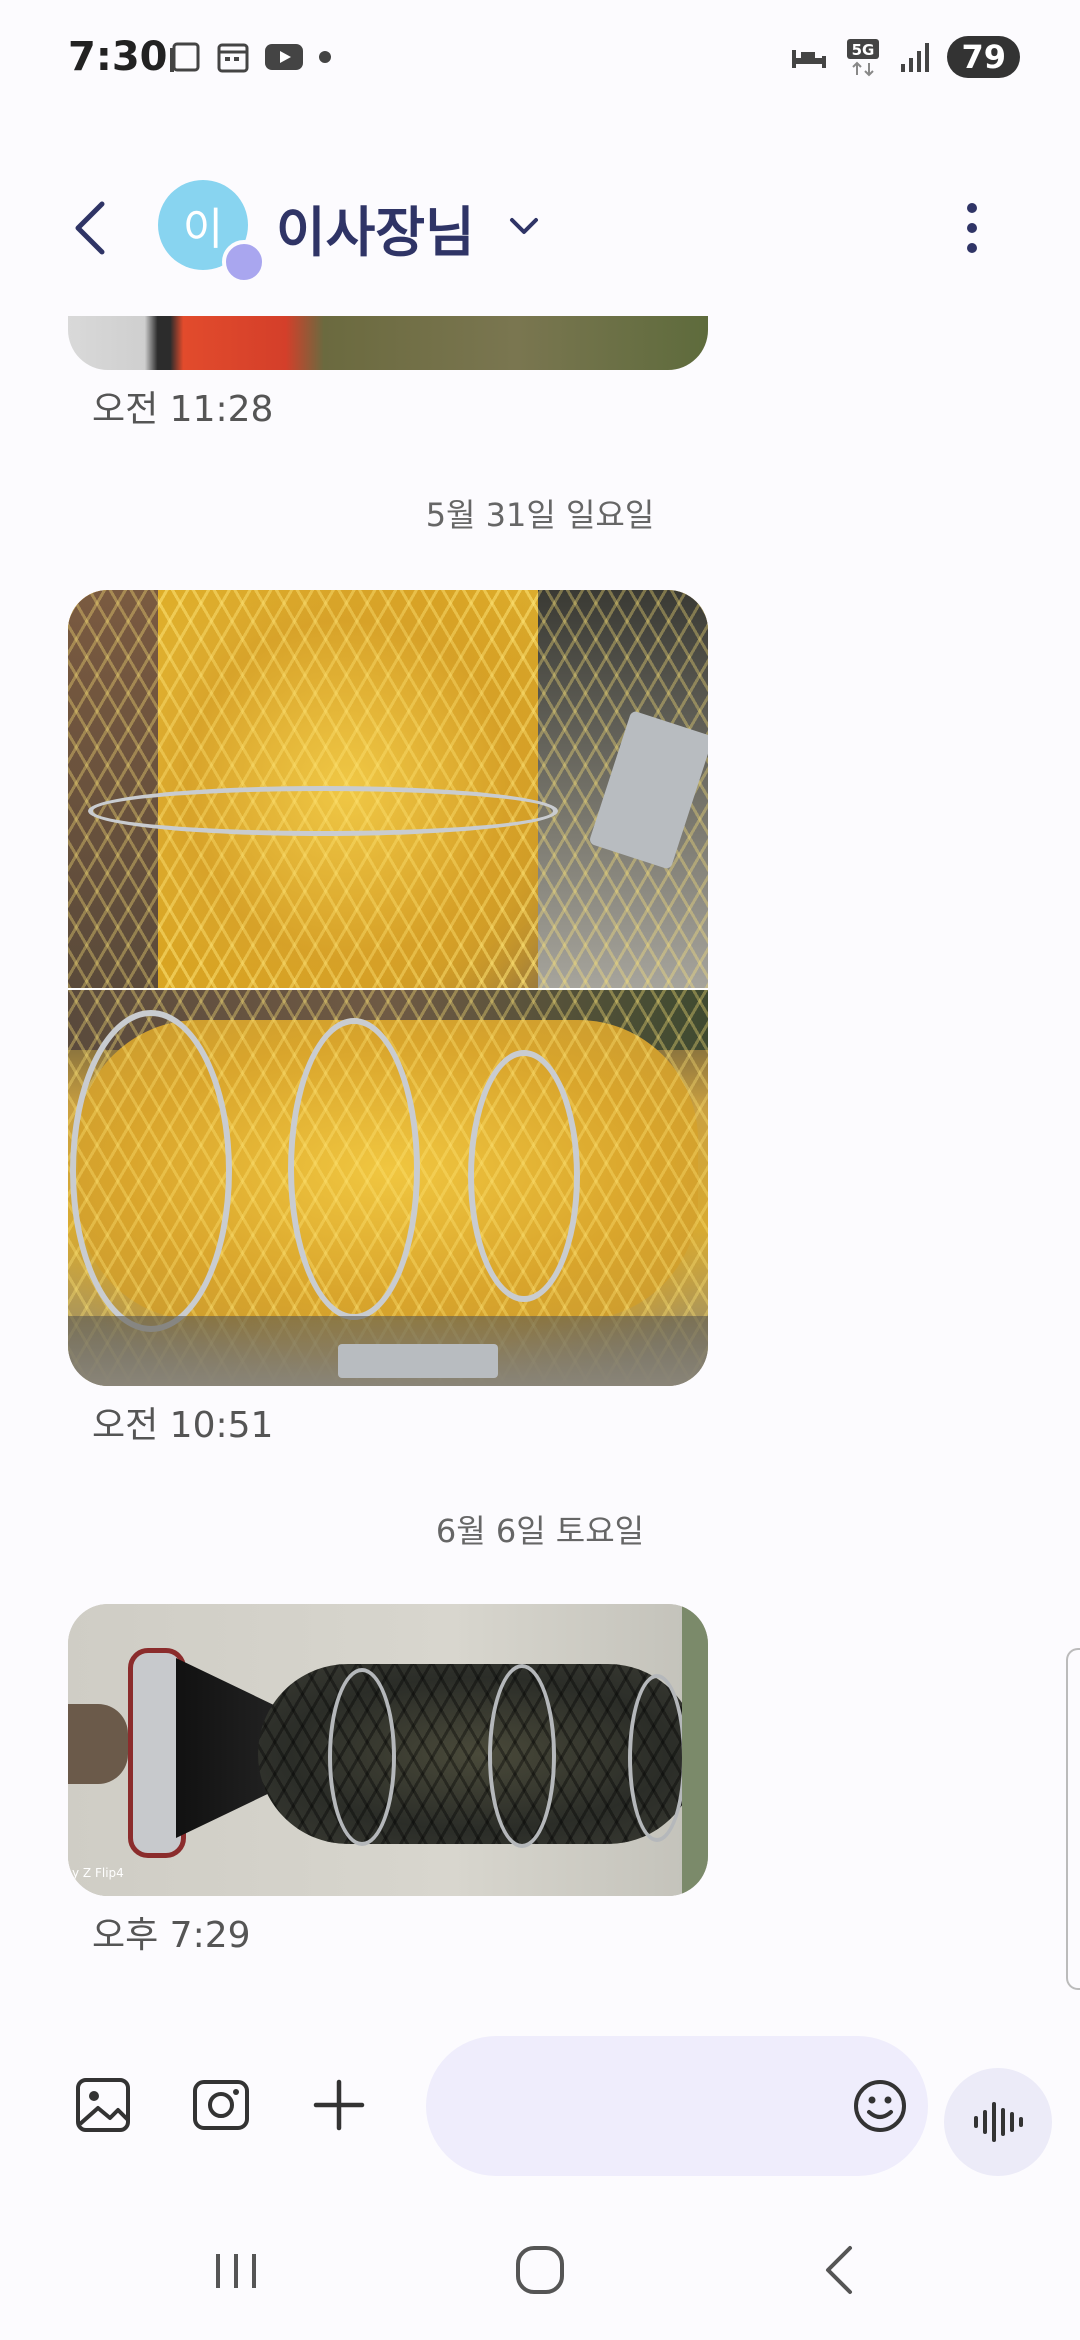  What do you see at coordinates (677, 2106) in the screenshot?
I see `message-input` at bounding box center [677, 2106].